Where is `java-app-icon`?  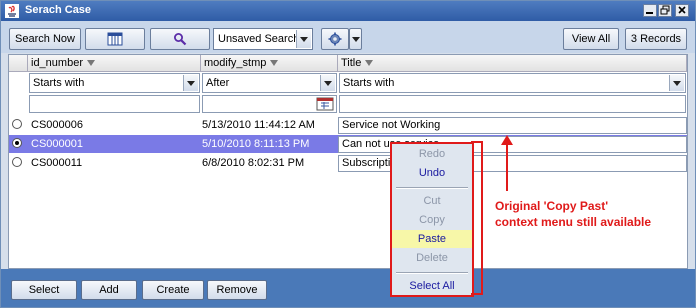
java-app-icon is located at coordinates (12, 11).